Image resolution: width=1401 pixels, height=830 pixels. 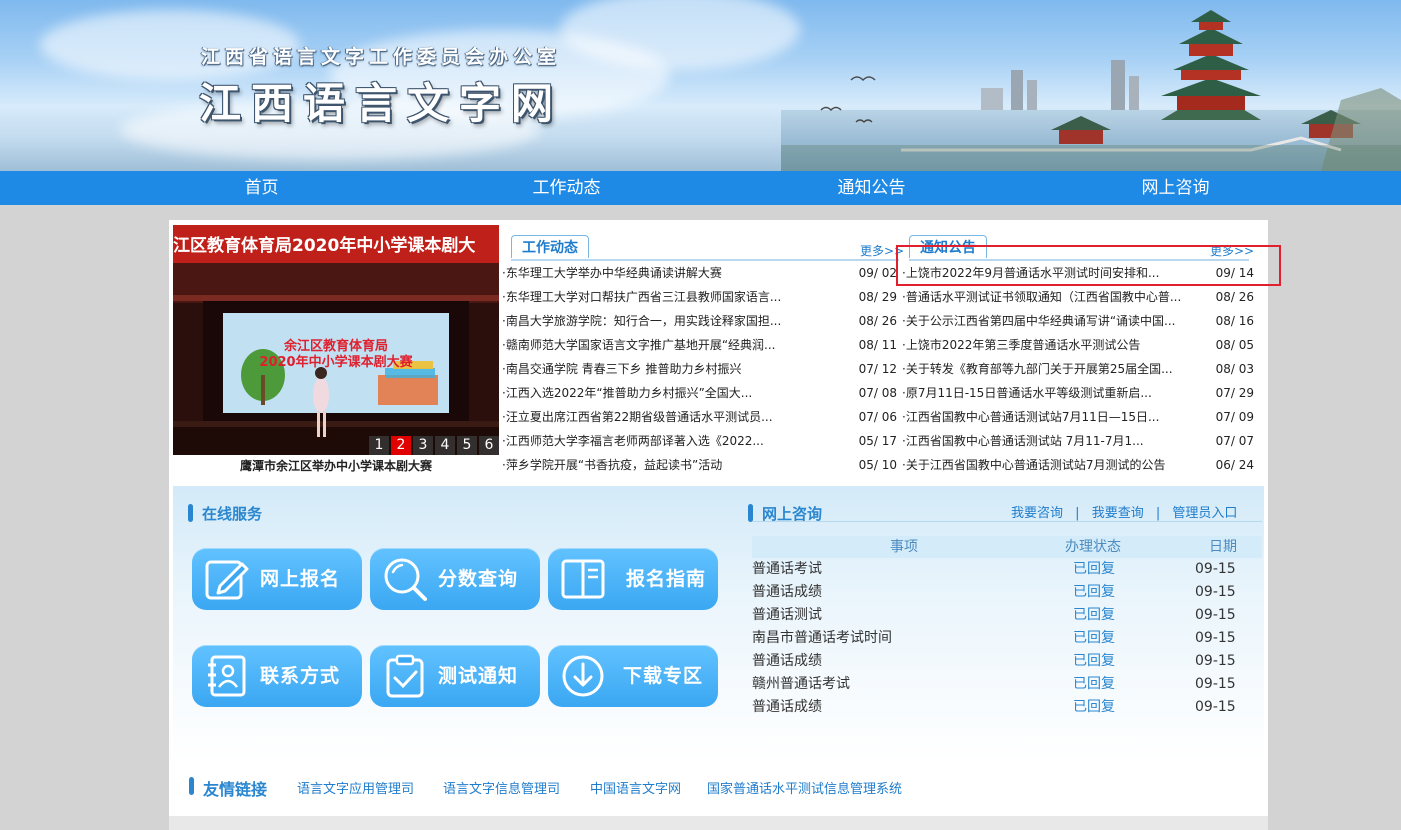 I want to click on list-item-title: ·上饶市2022年第三季度普通话水平测试公告, so click(x=1047, y=345).